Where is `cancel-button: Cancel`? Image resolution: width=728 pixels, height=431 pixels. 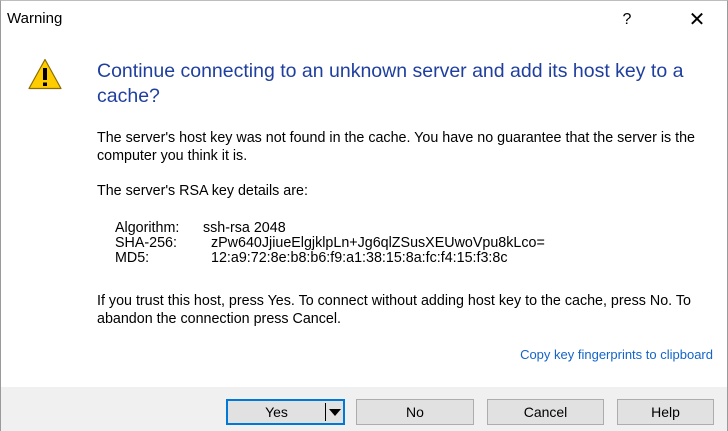
cancel-button: Cancel is located at coordinates (545, 412).